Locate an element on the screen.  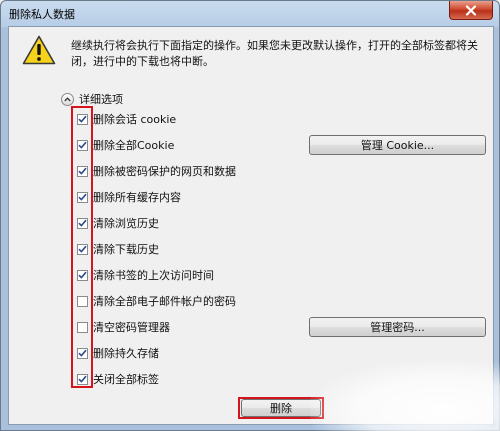
warning-icon is located at coordinates (39, 50).